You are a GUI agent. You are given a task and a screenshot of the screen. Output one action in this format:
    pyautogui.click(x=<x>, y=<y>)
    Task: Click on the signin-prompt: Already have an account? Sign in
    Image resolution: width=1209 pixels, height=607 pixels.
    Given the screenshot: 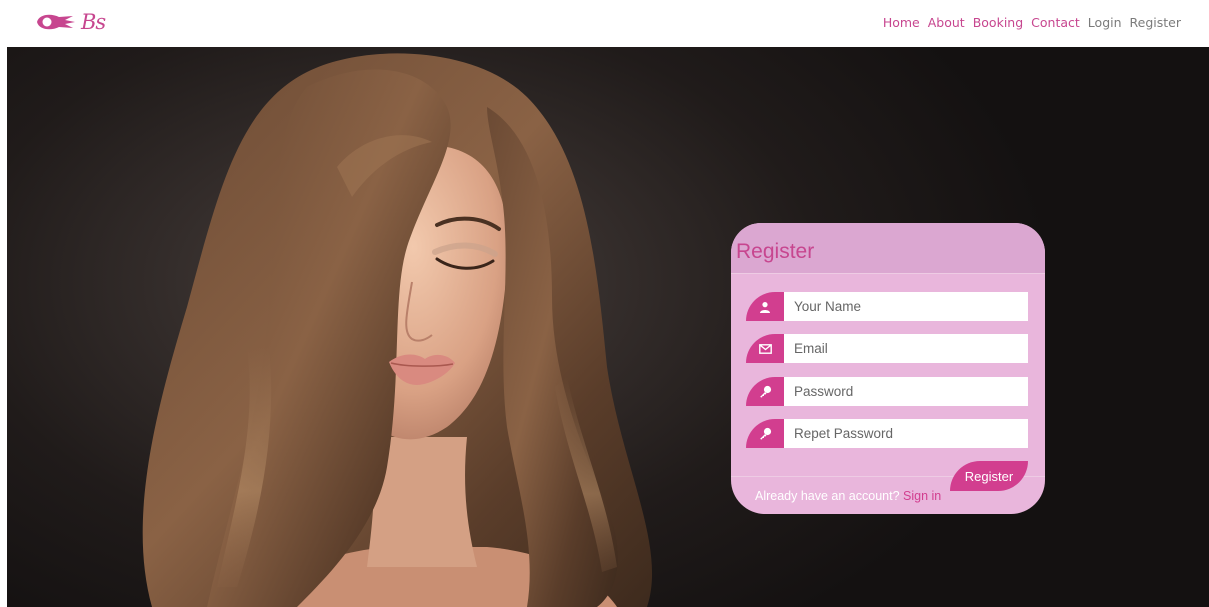 What is the action you would take?
    pyautogui.click(x=848, y=496)
    